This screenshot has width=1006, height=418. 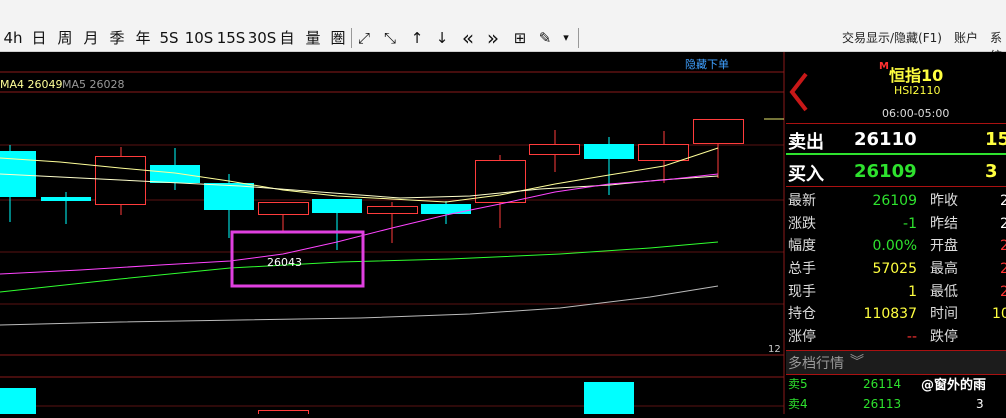 What do you see at coordinates (944, 224) in the screenshot?
I see `prev-settle-label: 昨结` at bounding box center [944, 224].